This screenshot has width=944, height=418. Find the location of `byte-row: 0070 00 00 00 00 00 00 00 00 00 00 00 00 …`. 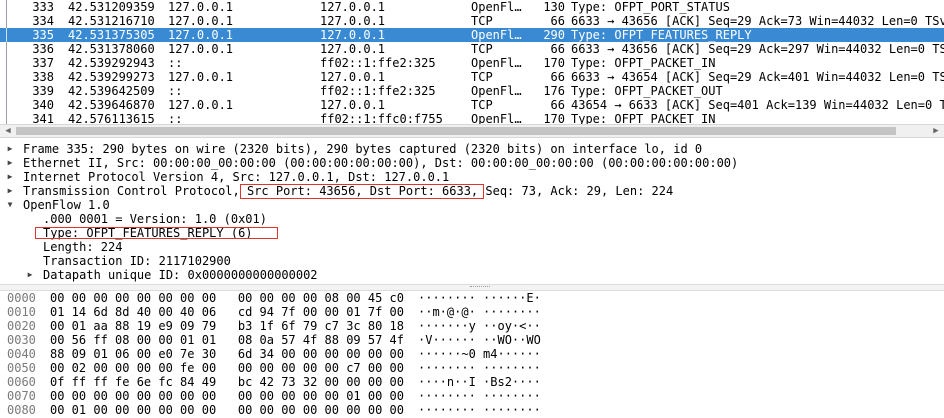

byte-row: 0070 00 00 00 00 00 00 00 00 00 00 00 00 … is located at coordinates (472, 396).